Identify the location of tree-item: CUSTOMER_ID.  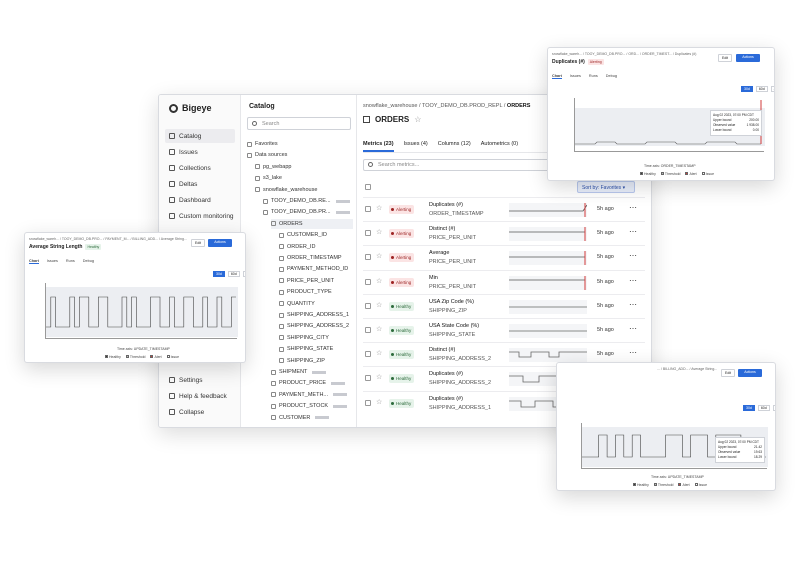
(316, 235).